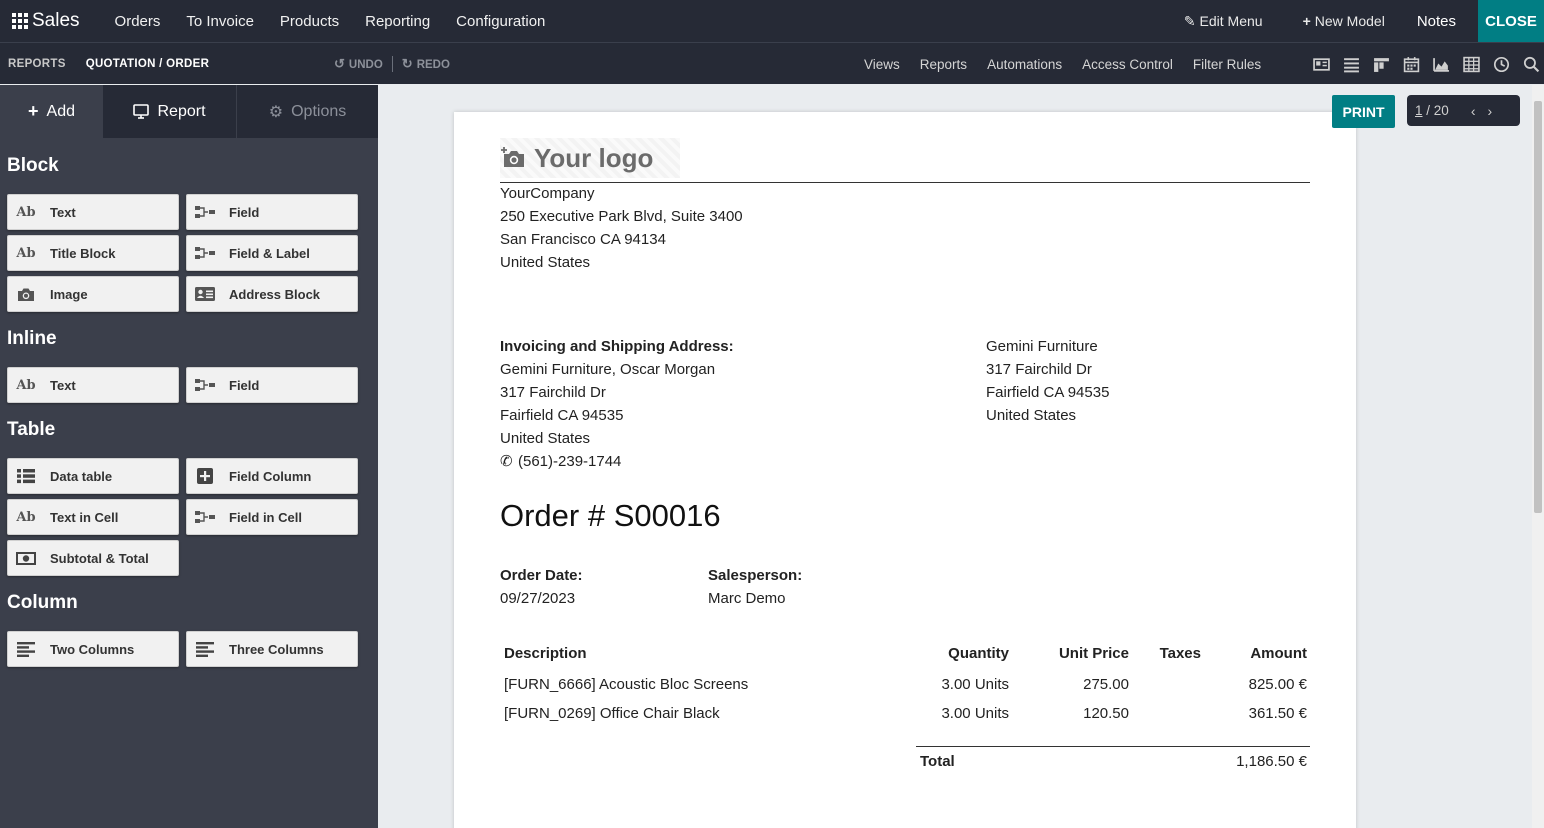  What do you see at coordinates (272, 517) in the screenshot?
I see `table-field-in-cell: Field in Cell` at bounding box center [272, 517].